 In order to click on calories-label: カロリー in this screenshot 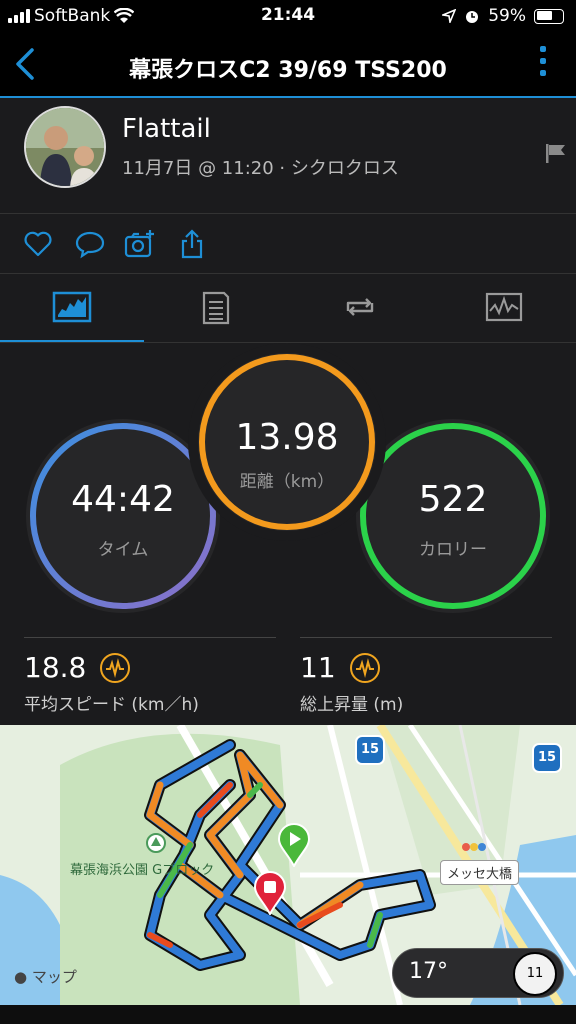, I will do `click(453, 550)`.